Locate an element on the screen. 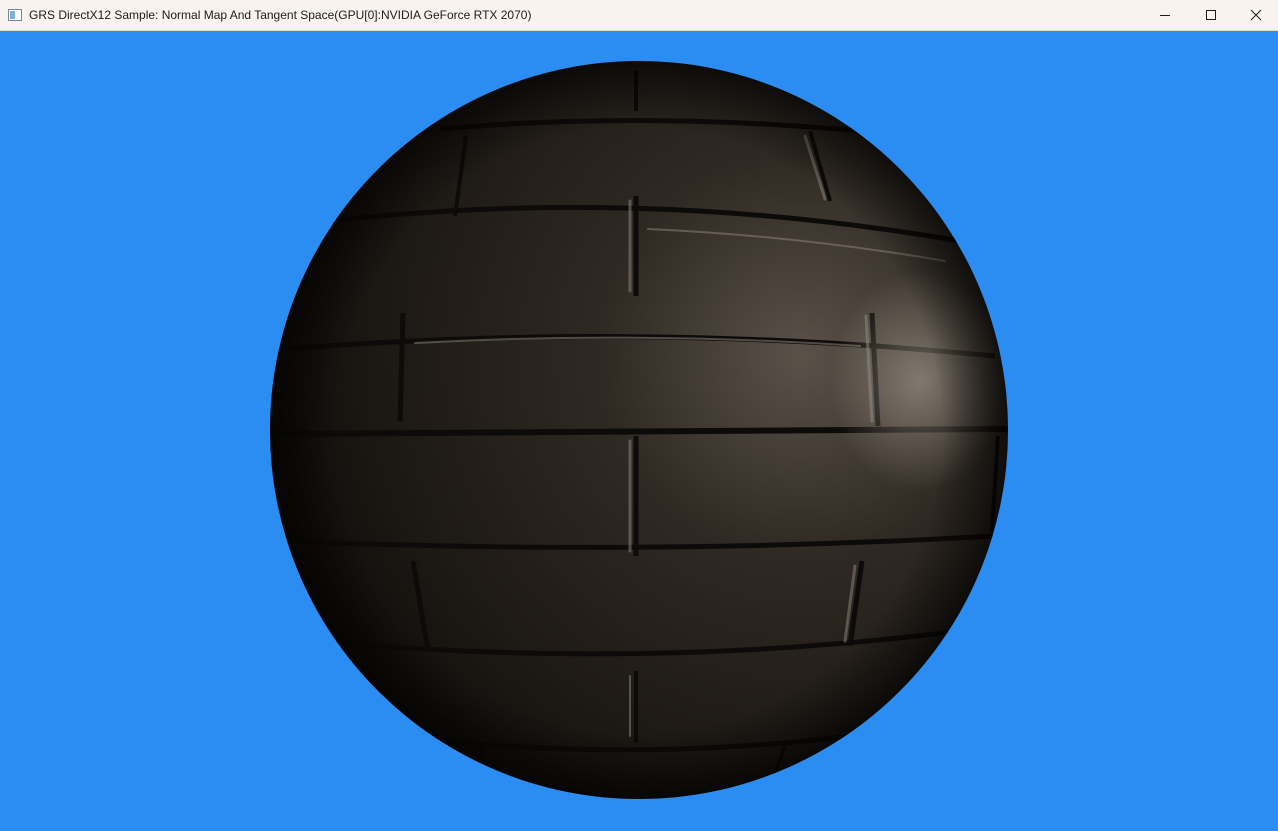 The image size is (1278, 831). minimize-icon is located at coordinates (1165, 15).